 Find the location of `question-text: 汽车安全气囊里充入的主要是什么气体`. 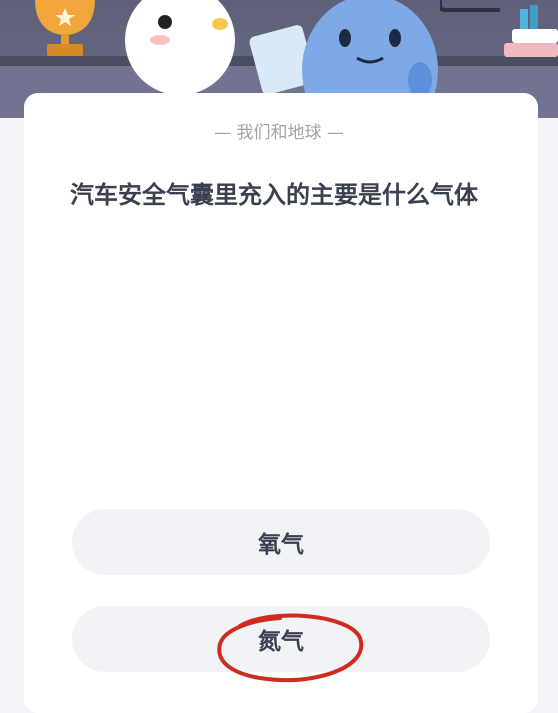

question-text: 汽车安全气囊里充入的主要是什么气体 is located at coordinates (274, 195).